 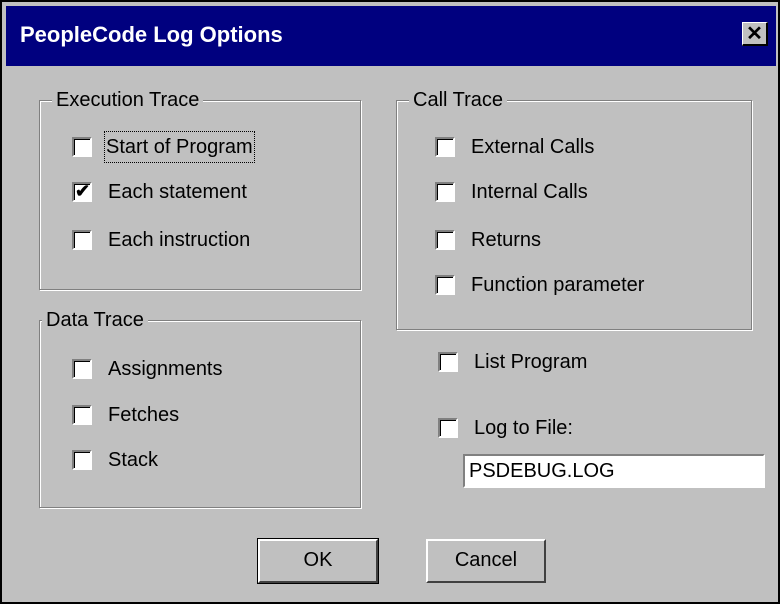 I want to click on fetches-checkbox, so click(x=82, y=415).